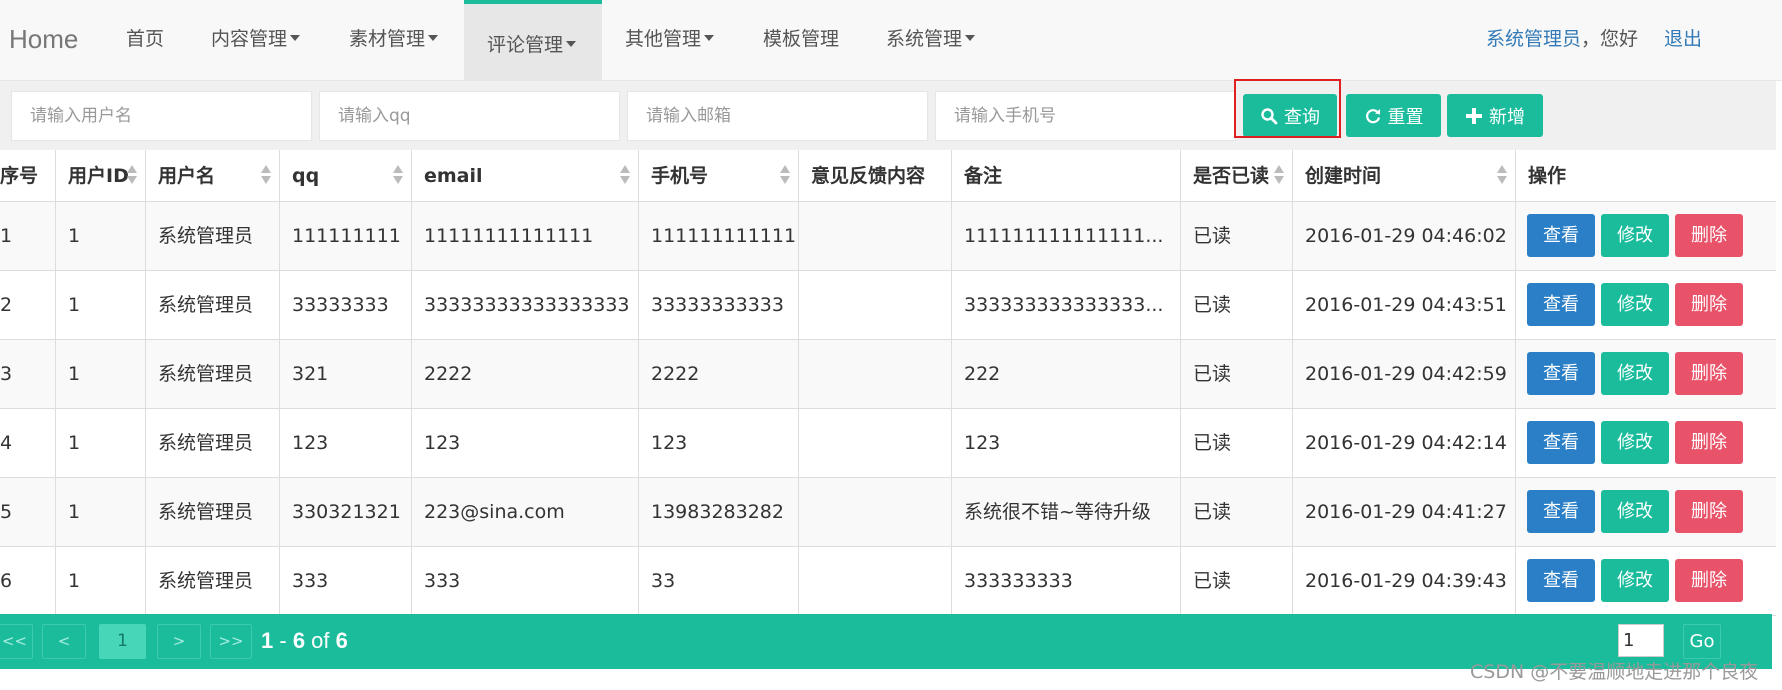  What do you see at coordinates (719, 176) in the screenshot?
I see `col-header-phone: 手机号` at bounding box center [719, 176].